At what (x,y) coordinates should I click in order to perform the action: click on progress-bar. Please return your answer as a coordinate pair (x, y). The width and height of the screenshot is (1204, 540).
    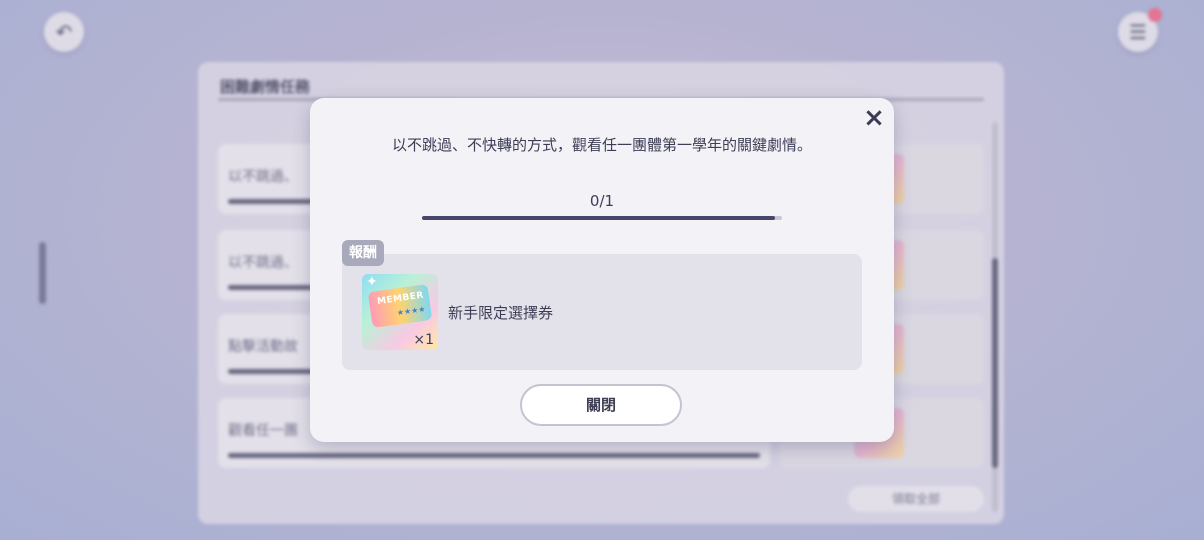
    Looking at the image, I should click on (602, 218).